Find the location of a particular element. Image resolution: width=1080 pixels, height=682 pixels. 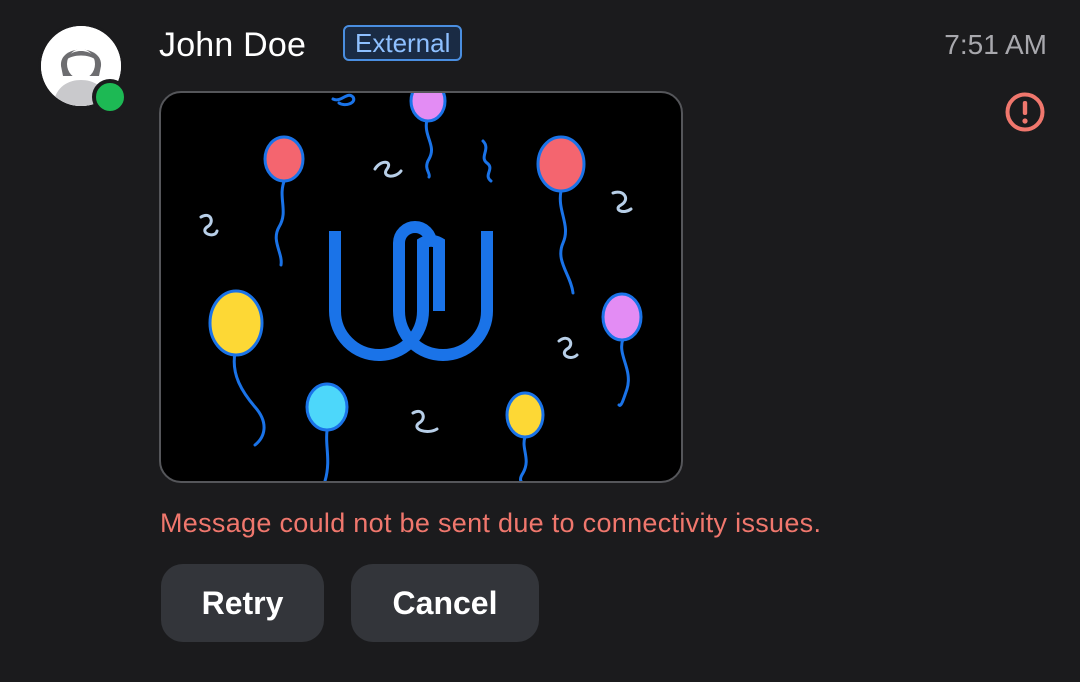

message-timestamp: 7:51 AM is located at coordinates (995, 44).